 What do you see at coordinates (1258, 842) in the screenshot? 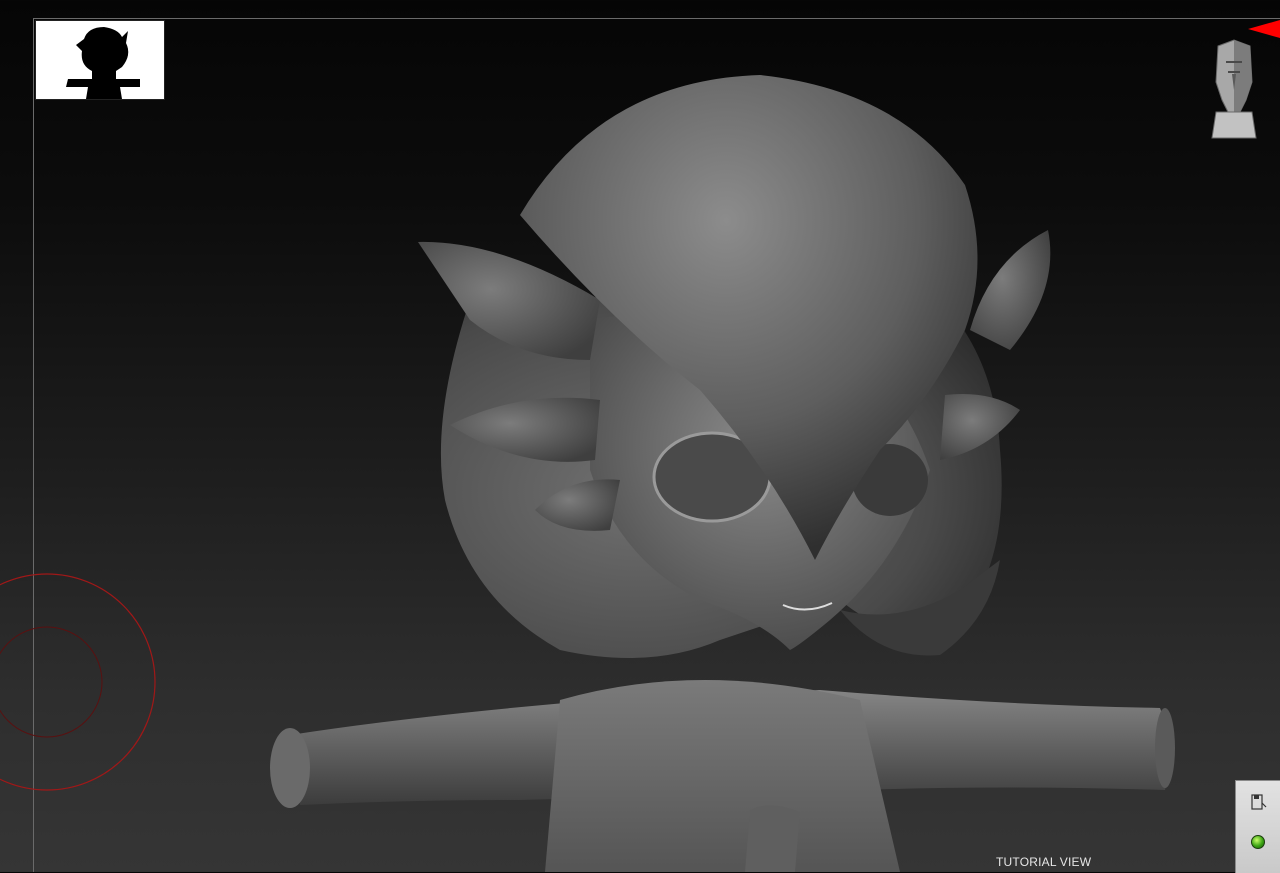
I see `green-status-dot-icon` at bounding box center [1258, 842].